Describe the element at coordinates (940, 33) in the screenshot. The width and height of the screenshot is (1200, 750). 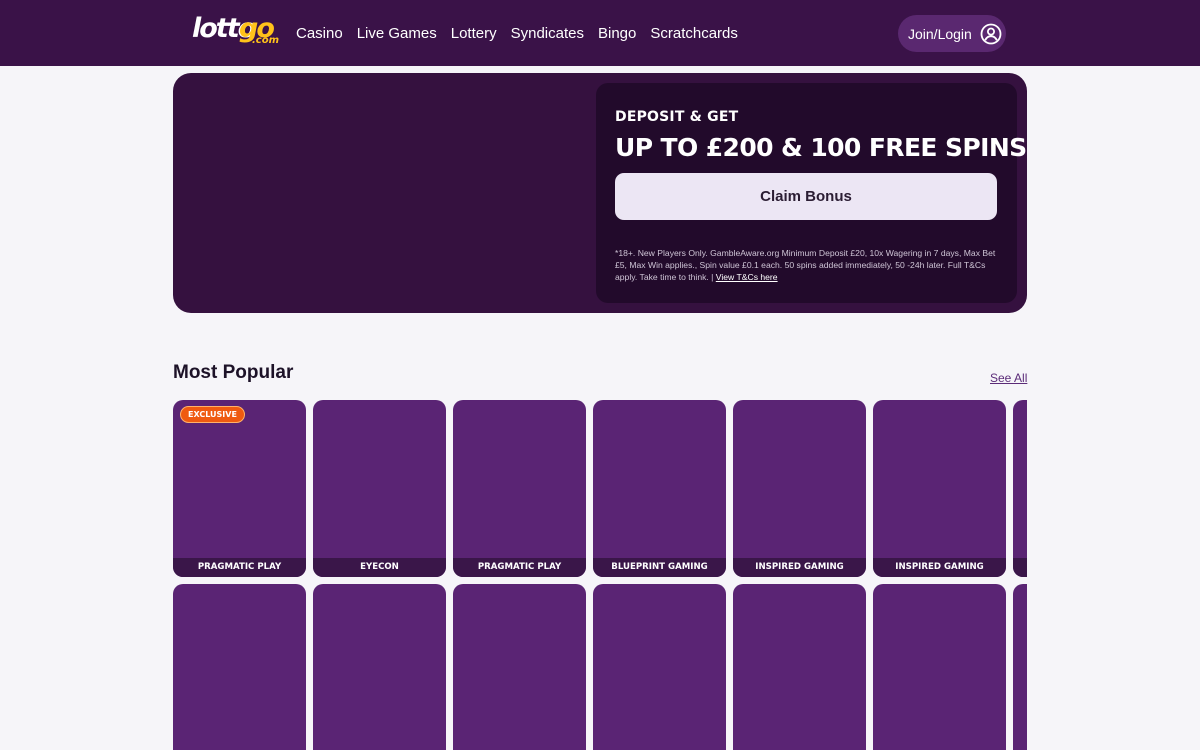
I see `join-login-label: Join/Login` at that location.